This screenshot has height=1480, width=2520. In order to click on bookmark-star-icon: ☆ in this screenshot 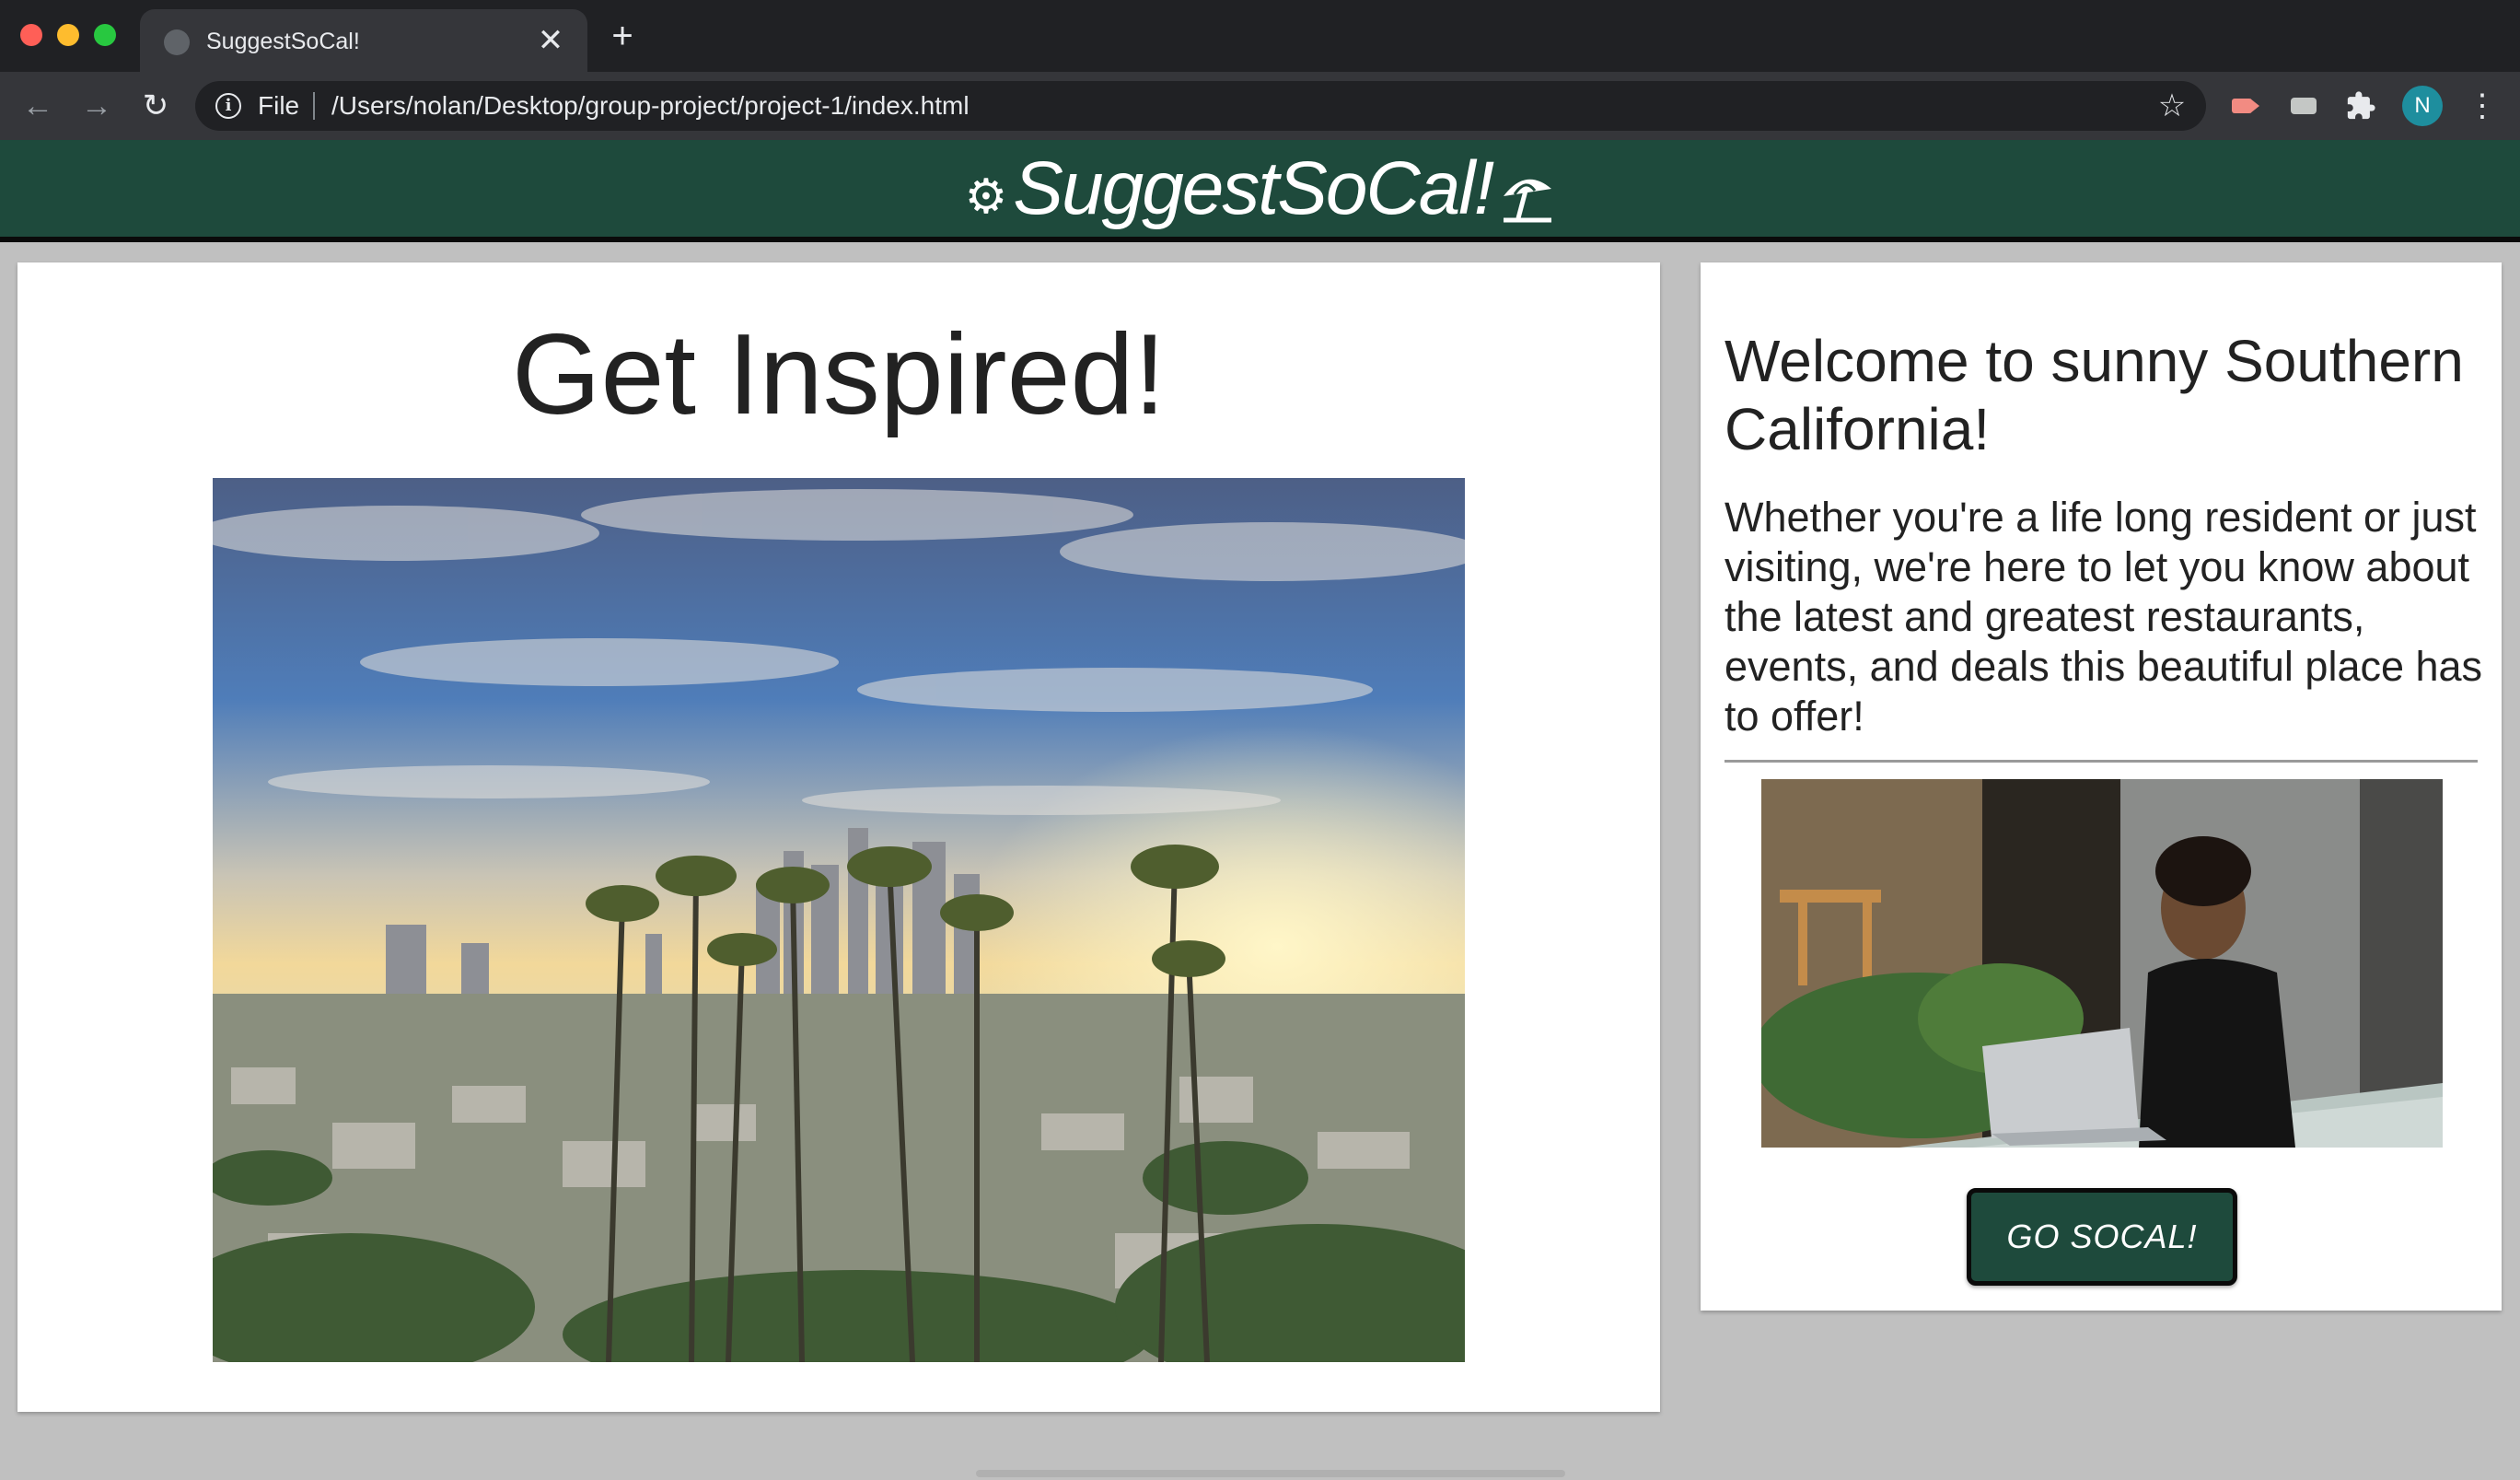, I will do `click(2171, 106)`.